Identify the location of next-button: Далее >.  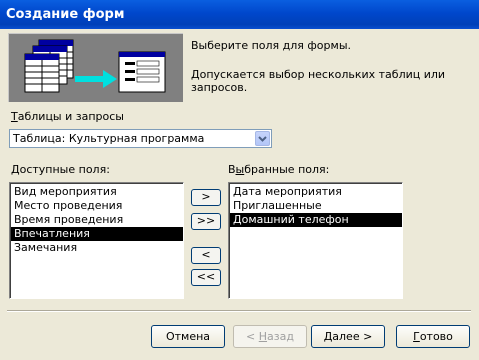
(348, 336).